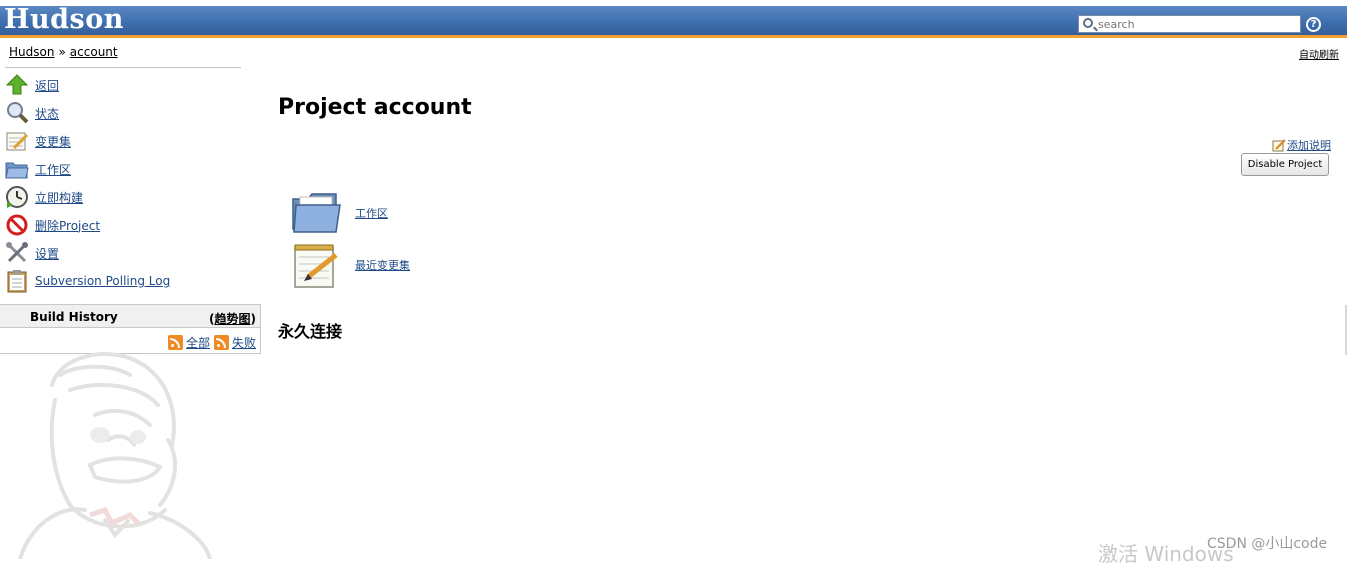 The image size is (1347, 567). I want to click on sidebar-divider, so click(123, 67).